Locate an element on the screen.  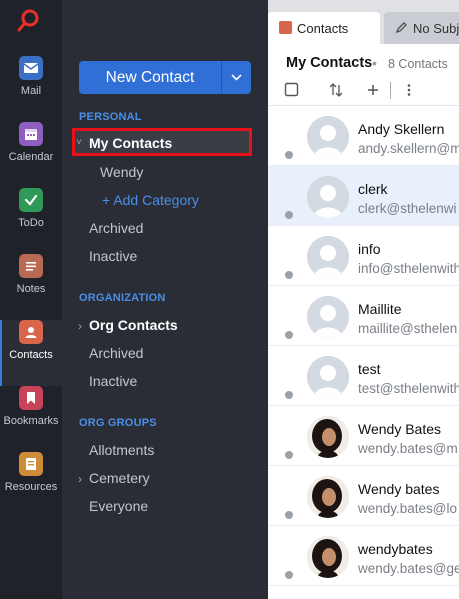
contact-row: Andy Skellern andy.skellern@m is located at coordinates (363, 136).